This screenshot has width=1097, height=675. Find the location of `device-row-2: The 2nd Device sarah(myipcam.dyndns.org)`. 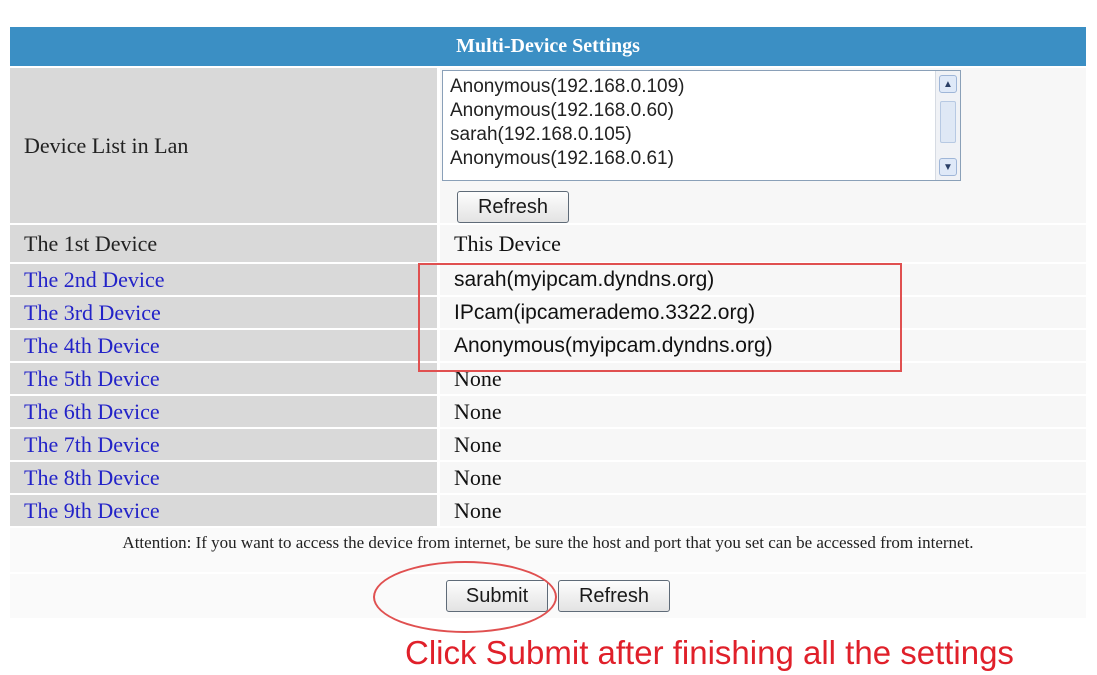

device-row-2: The 2nd Device sarah(myipcam.dyndns.org) is located at coordinates (548, 279).